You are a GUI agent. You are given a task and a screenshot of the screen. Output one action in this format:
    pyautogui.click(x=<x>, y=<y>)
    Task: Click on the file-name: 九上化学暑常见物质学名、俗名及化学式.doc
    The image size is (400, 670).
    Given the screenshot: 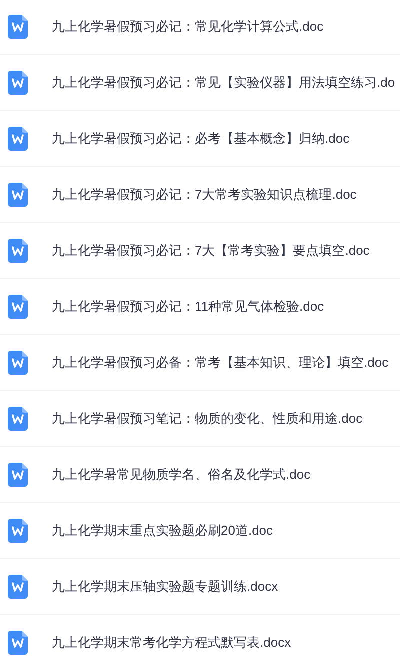 What is the action you would take?
    pyautogui.click(x=181, y=474)
    